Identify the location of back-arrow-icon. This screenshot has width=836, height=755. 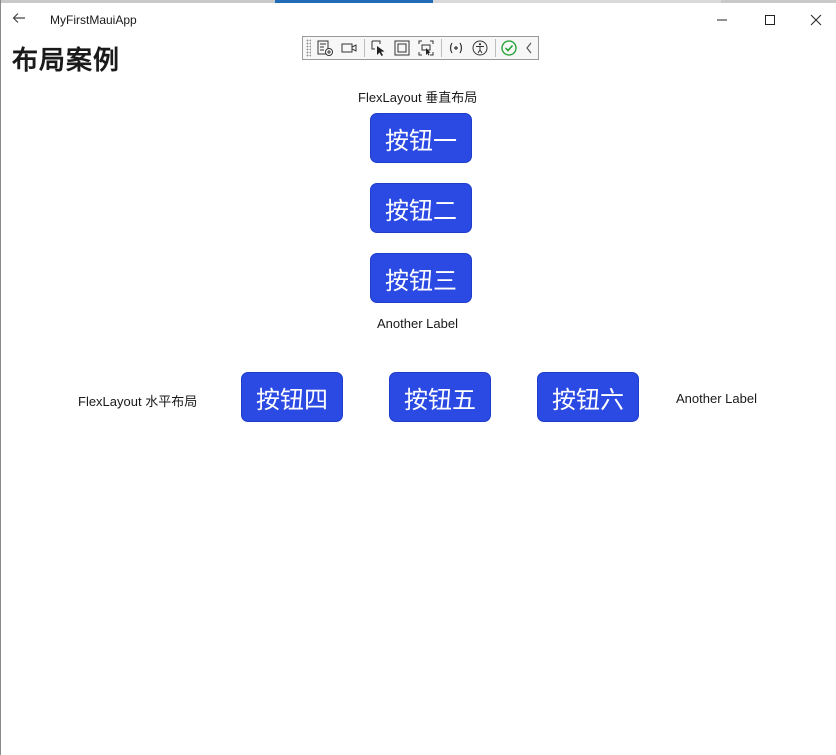
(19, 20).